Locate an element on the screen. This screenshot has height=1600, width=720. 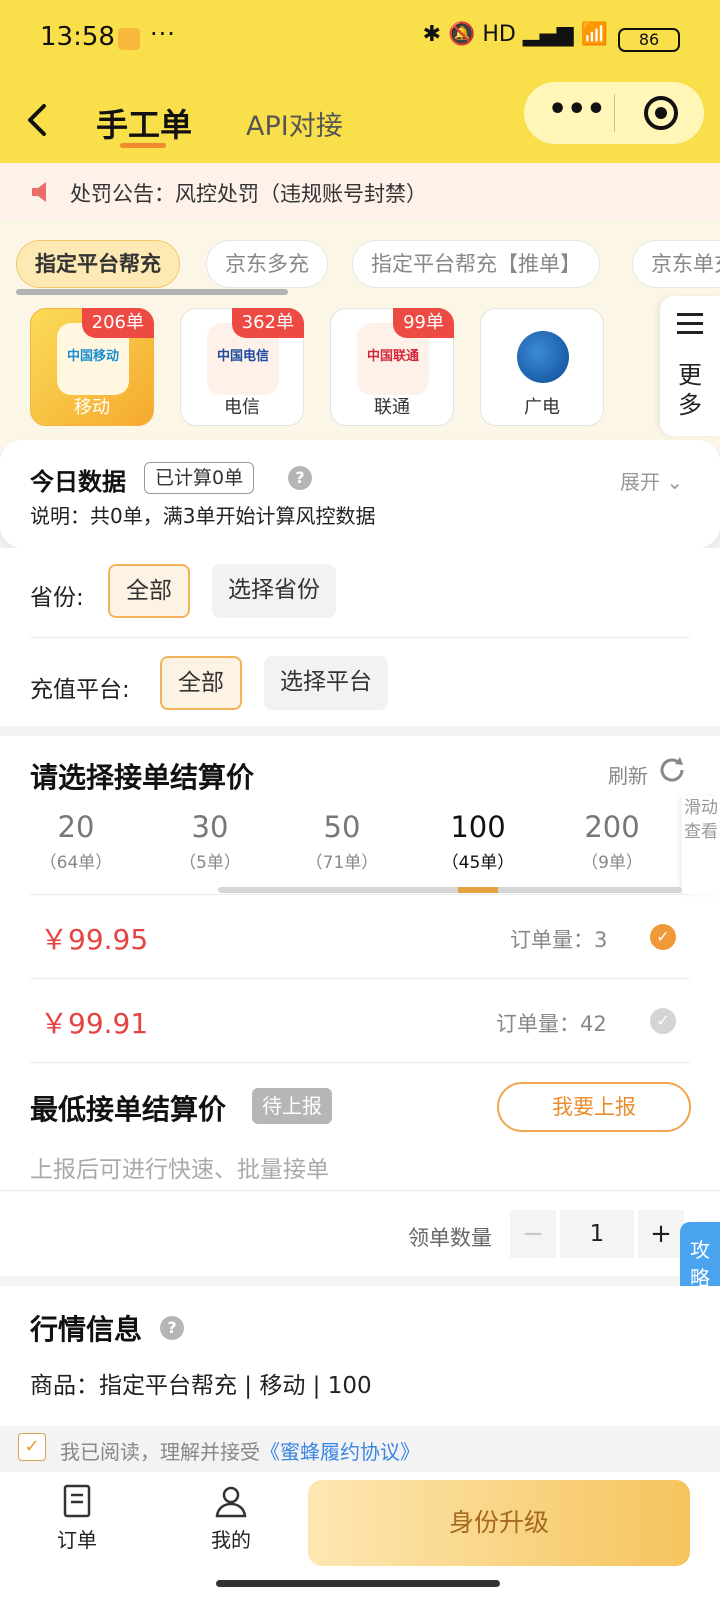
order-icon is located at coordinates (77, 1503).